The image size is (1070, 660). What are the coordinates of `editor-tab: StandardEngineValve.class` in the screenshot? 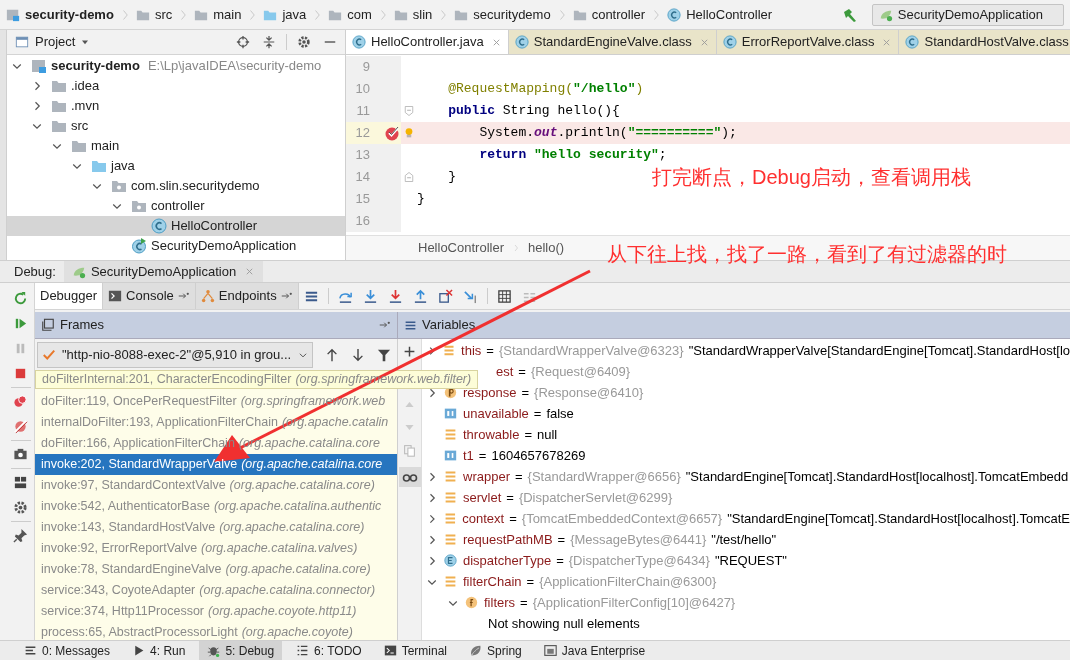 It's located at (612, 42).